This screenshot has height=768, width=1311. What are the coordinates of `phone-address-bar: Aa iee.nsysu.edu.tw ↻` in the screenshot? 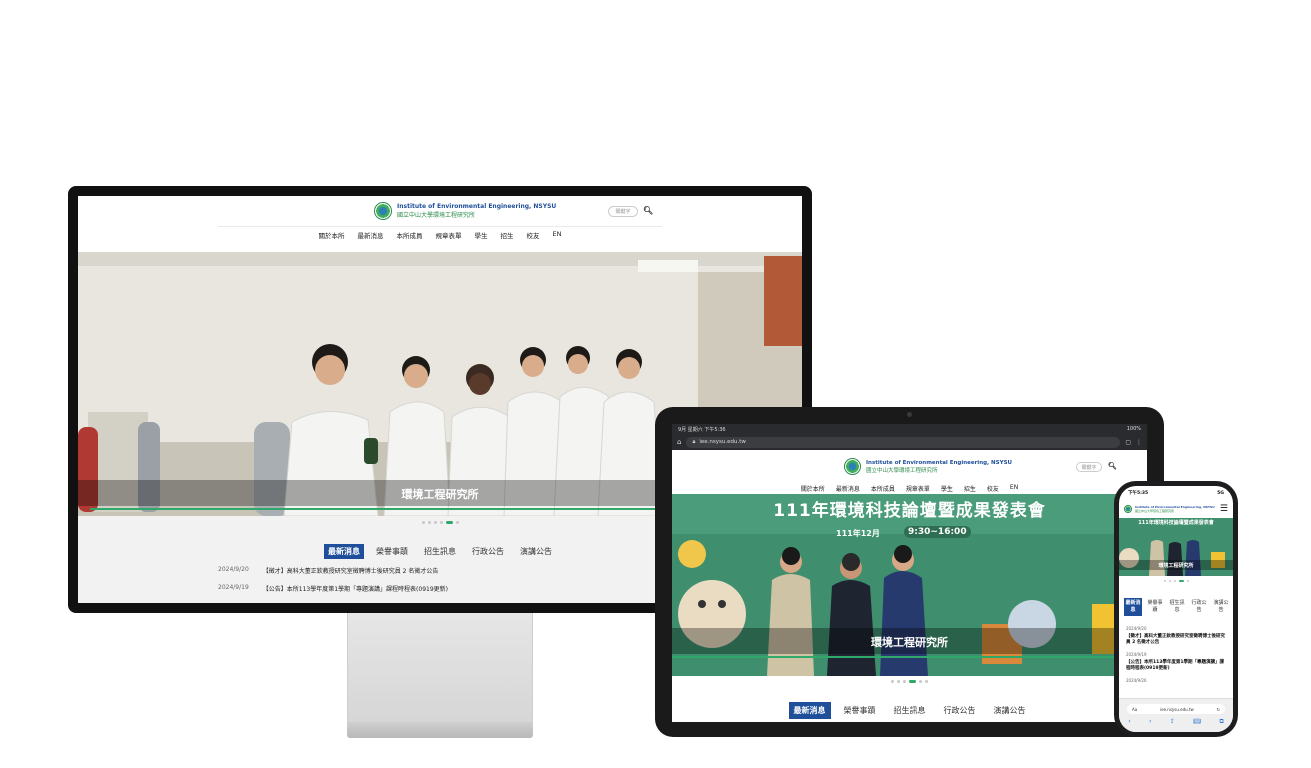 It's located at (1176, 709).